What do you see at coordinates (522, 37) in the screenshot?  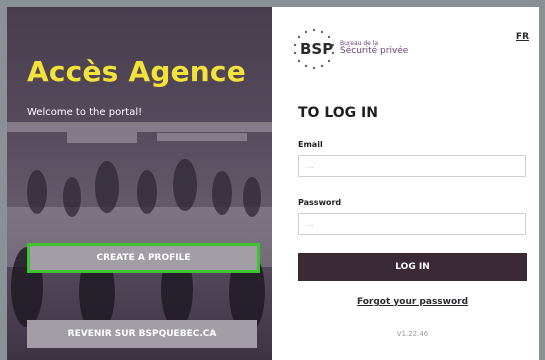 I see `language-toggle-link: FR` at bounding box center [522, 37].